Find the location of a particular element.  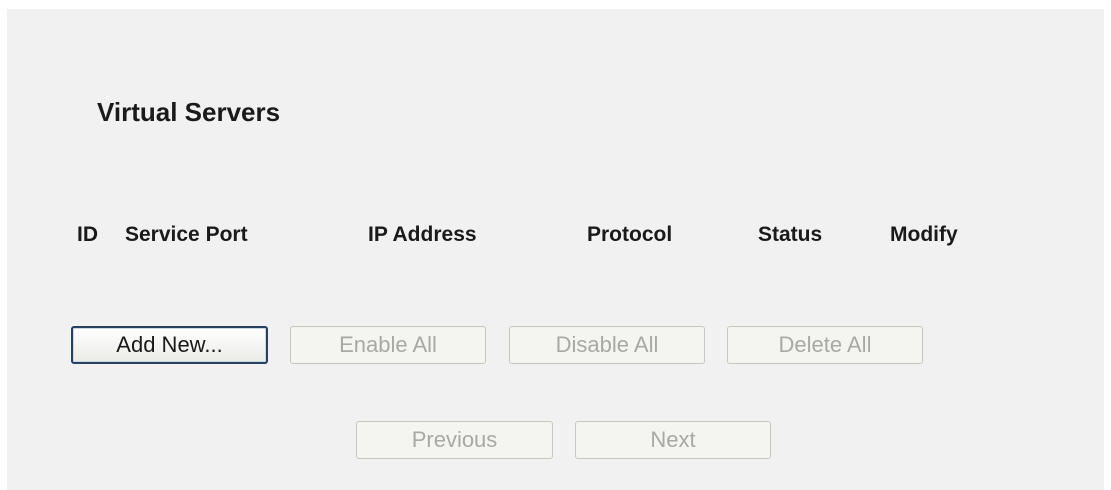

column-header-protocol: Protocol is located at coordinates (630, 234).